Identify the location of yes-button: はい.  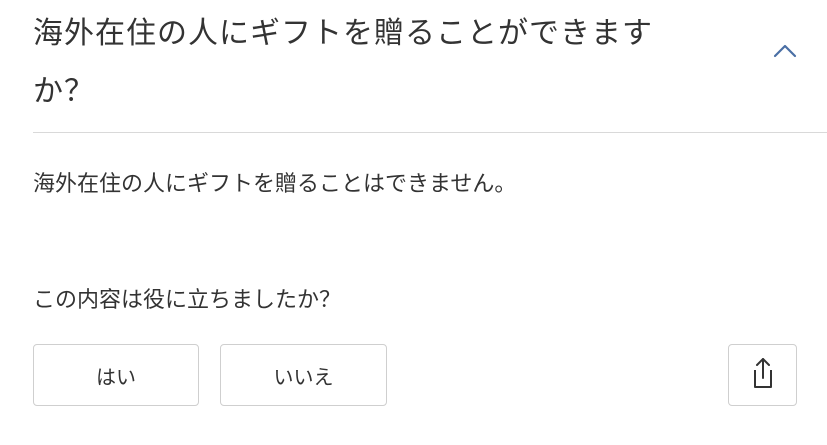
(116, 375).